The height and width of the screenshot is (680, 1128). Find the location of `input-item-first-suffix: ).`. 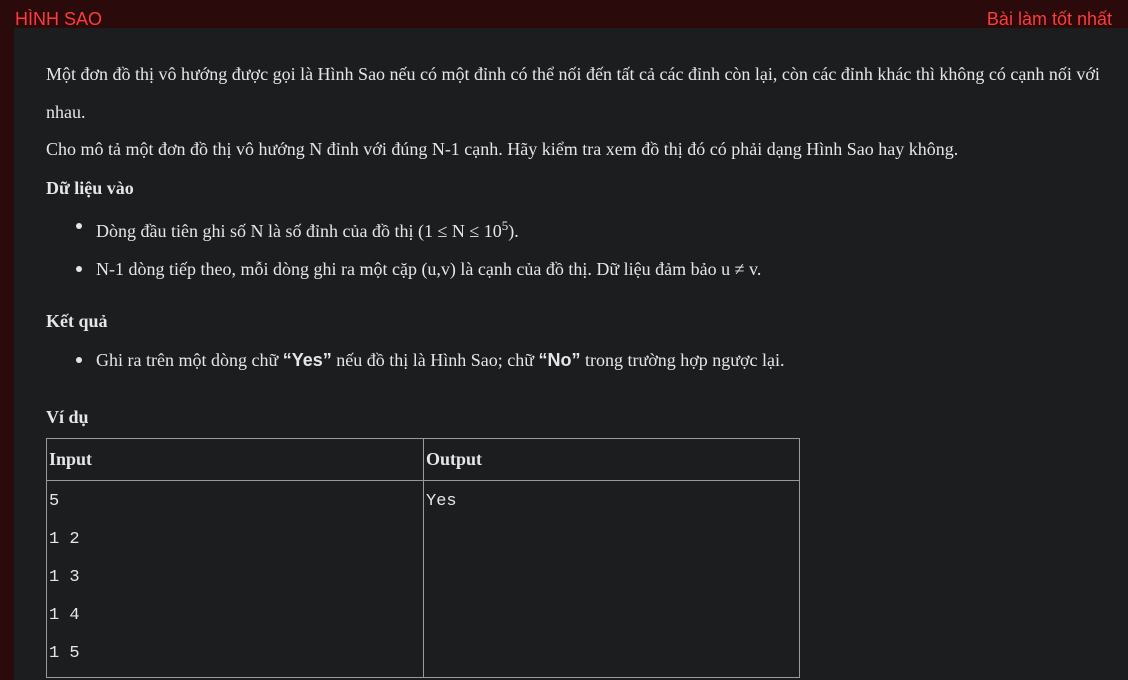

input-item-first-suffix: ). is located at coordinates (513, 231).